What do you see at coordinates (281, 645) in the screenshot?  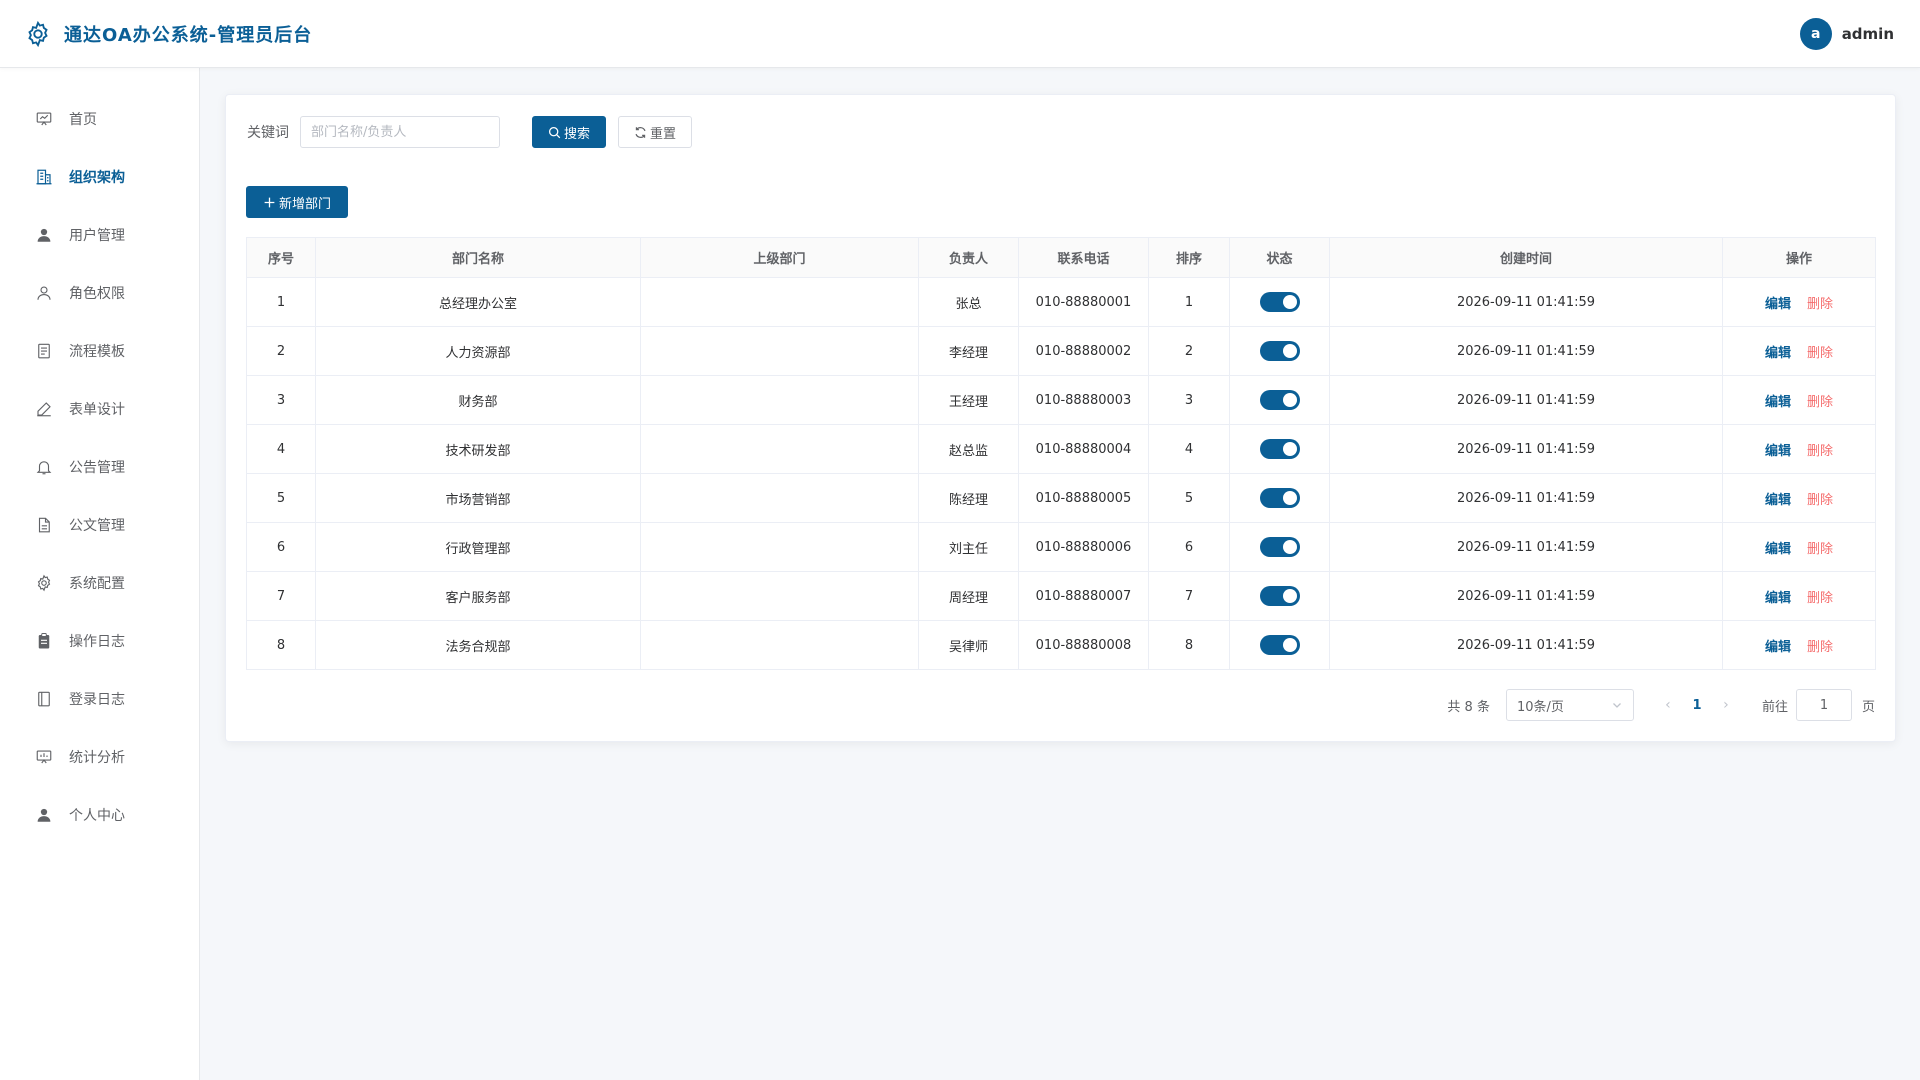 I see `cell-index: 8` at bounding box center [281, 645].